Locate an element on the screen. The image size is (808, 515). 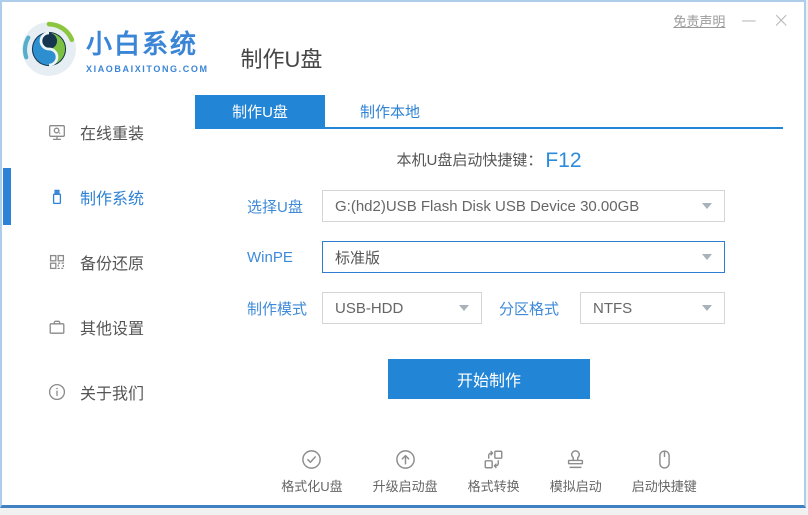
winpe-select-value: 标准版 is located at coordinates (358, 258).